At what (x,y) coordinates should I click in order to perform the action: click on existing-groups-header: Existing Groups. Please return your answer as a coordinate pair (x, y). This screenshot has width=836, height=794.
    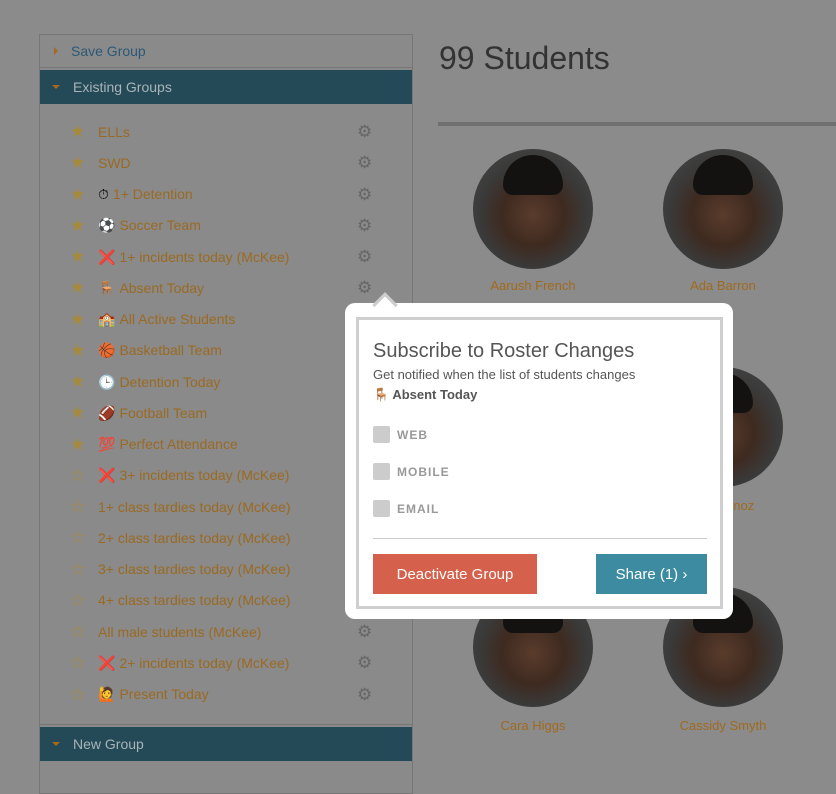
    Looking at the image, I should click on (226, 87).